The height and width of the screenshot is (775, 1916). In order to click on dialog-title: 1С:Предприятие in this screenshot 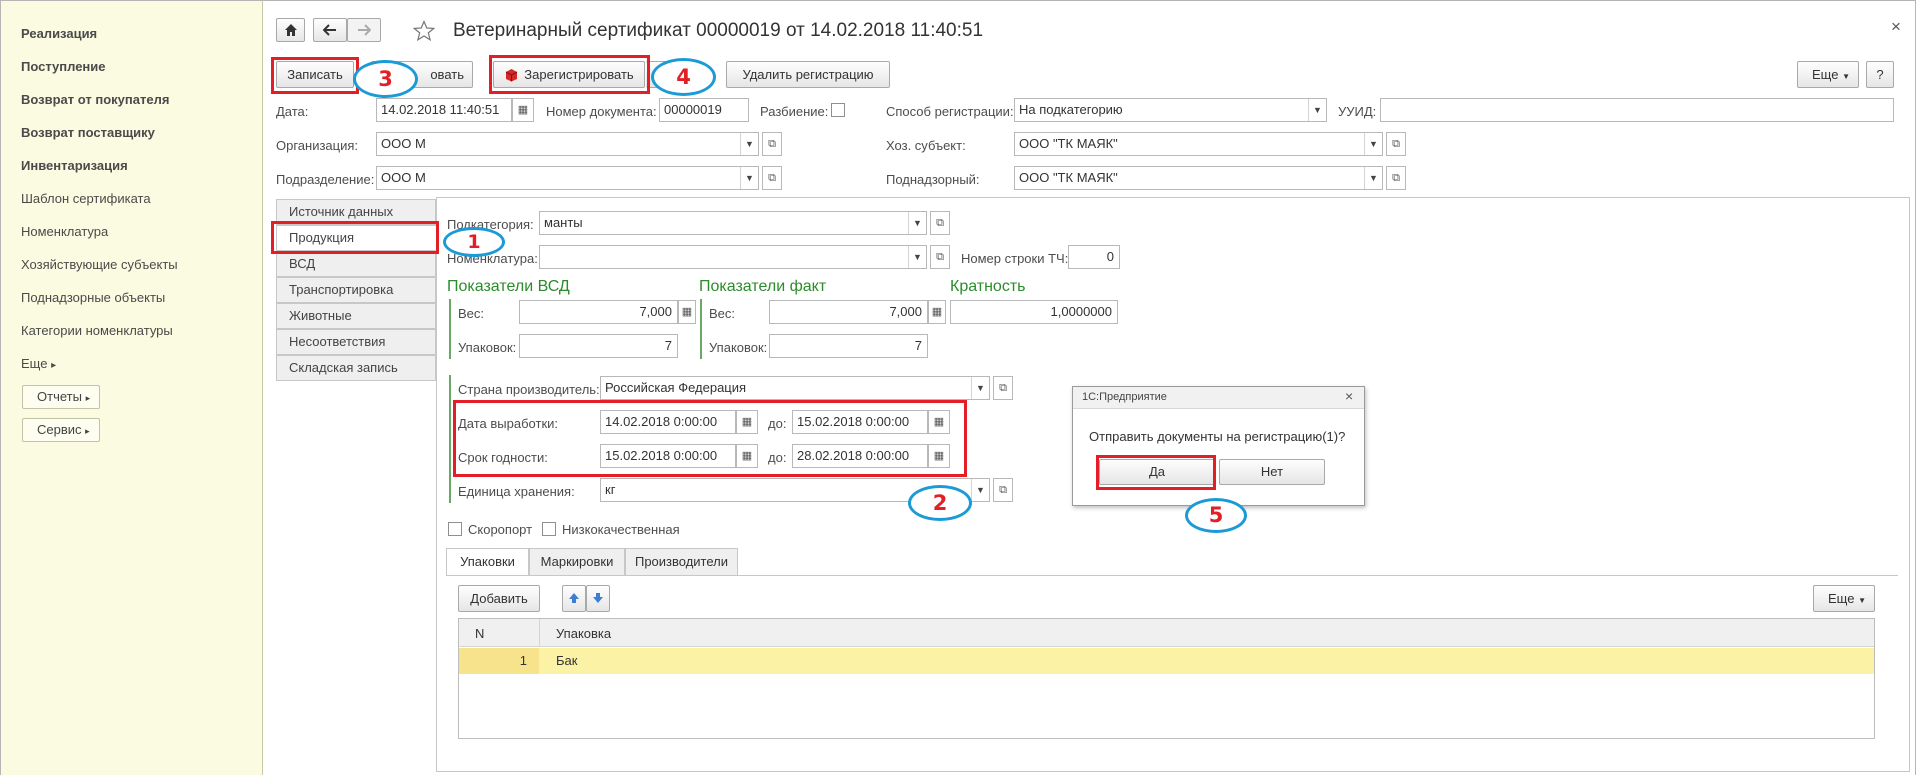, I will do `click(1124, 397)`.